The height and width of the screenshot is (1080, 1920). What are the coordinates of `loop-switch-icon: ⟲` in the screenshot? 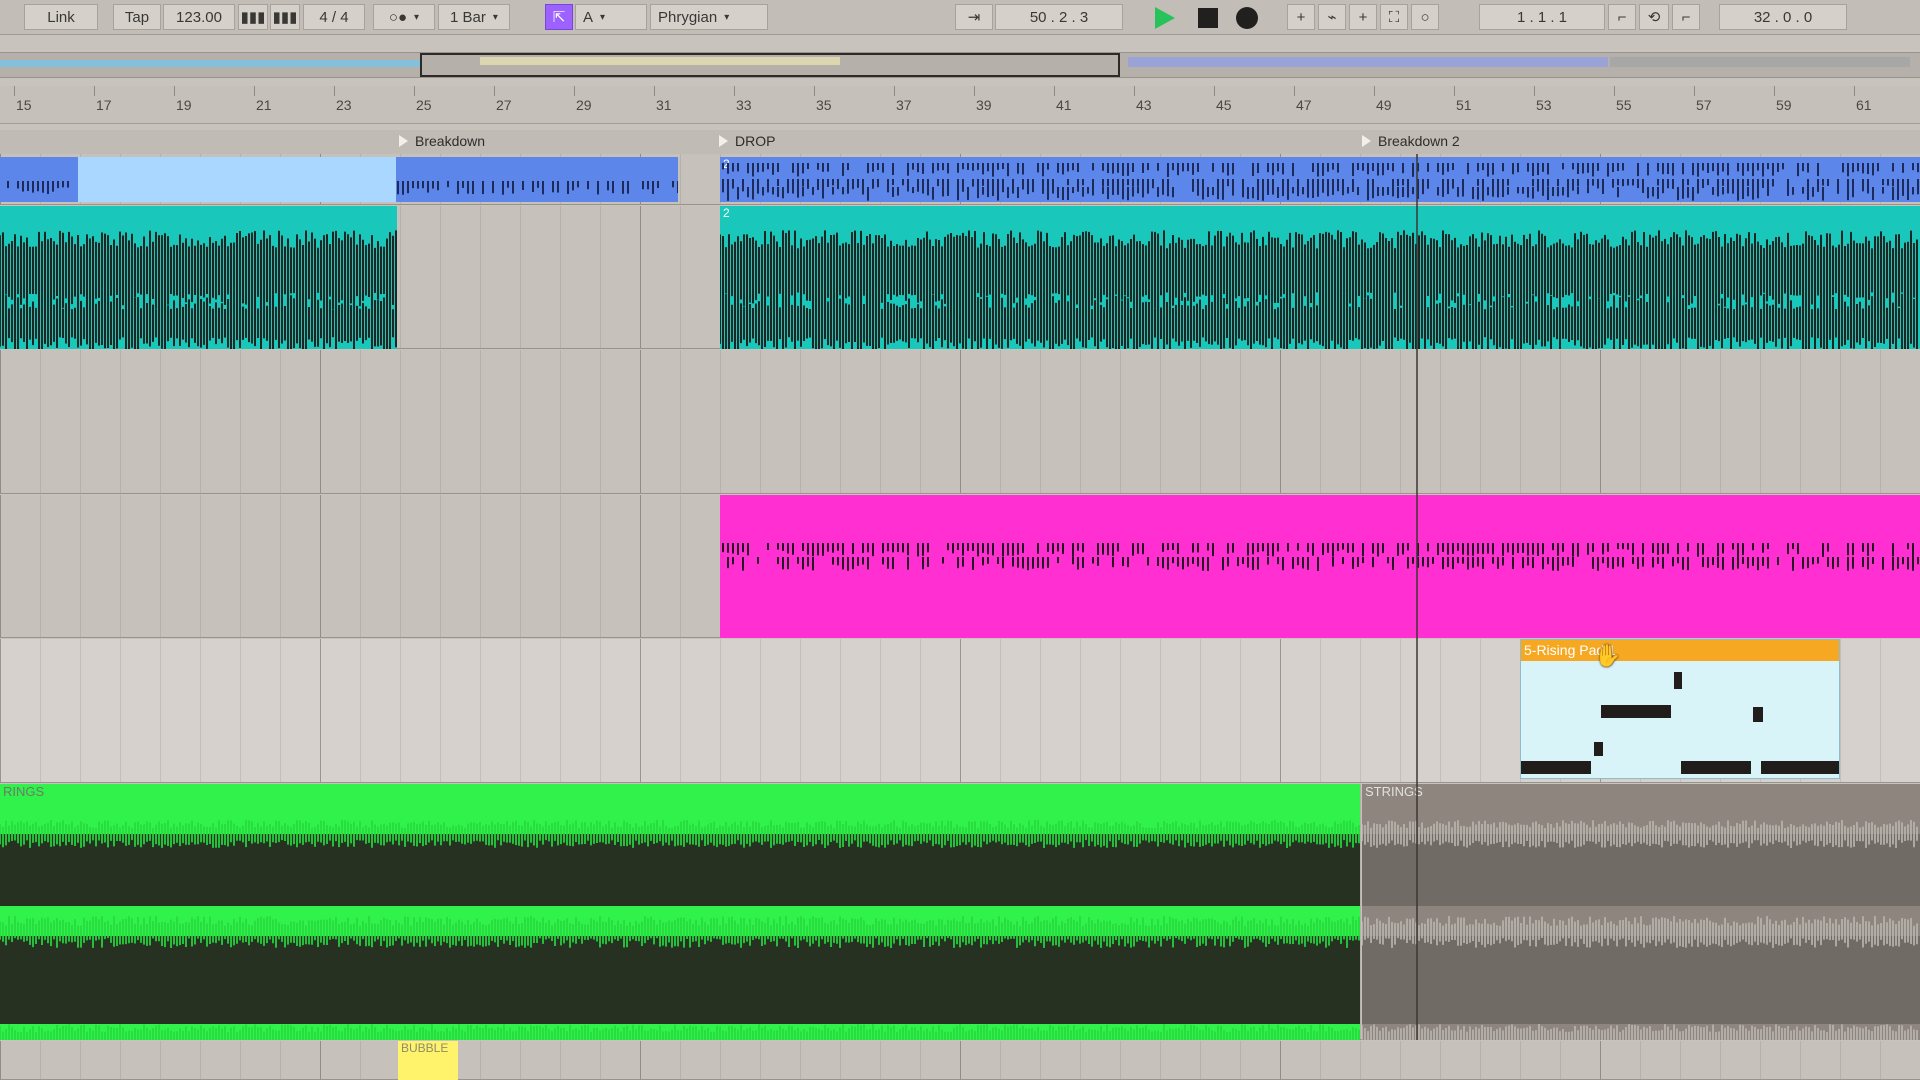 It's located at (1654, 17).